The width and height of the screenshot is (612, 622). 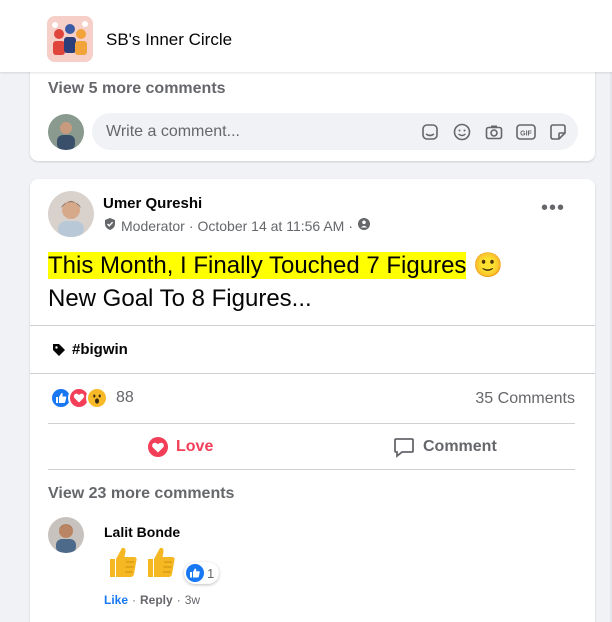 I want to click on comment-thumbs-emoji, so click(x=141, y=562).